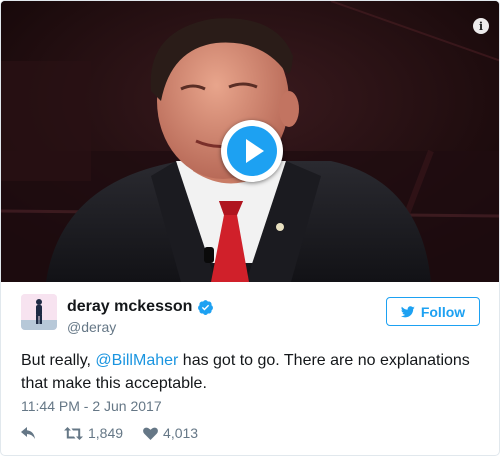 The width and height of the screenshot is (500, 456). I want to click on tweet-timestamp: 11:44 PM - 2 Jun 2017, so click(91, 406).